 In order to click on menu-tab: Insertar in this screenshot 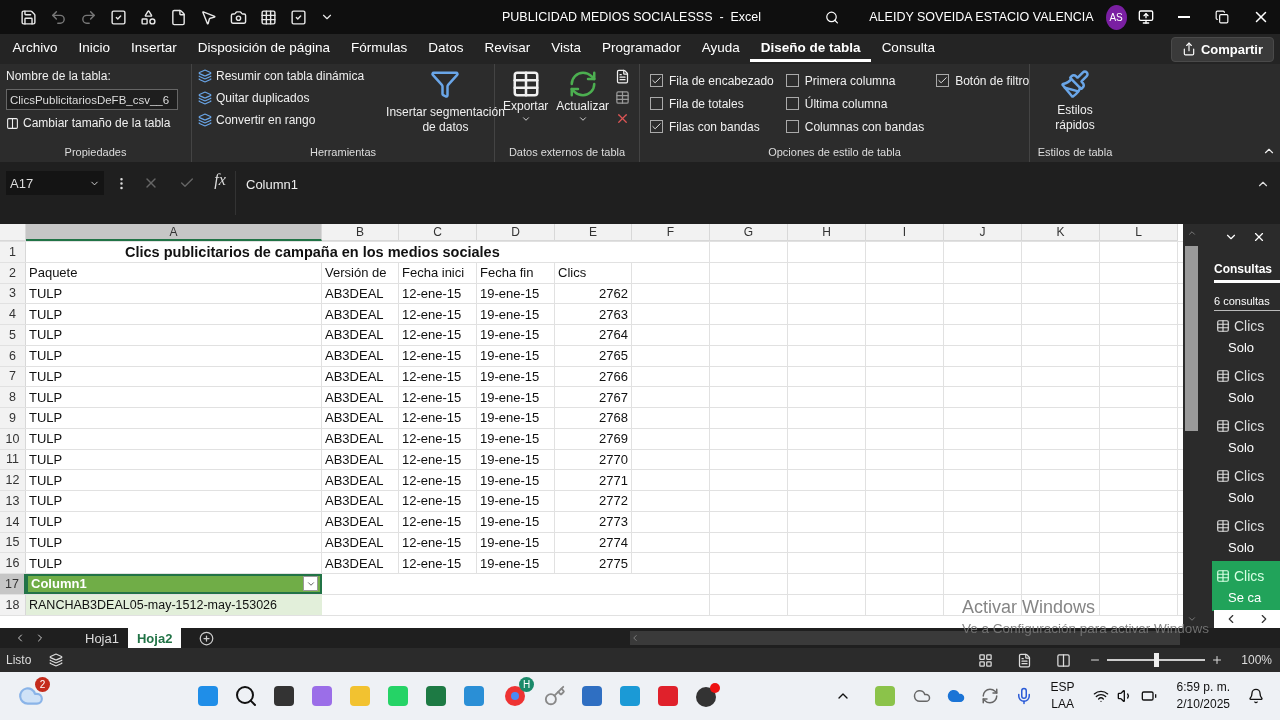, I will do `click(154, 49)`.